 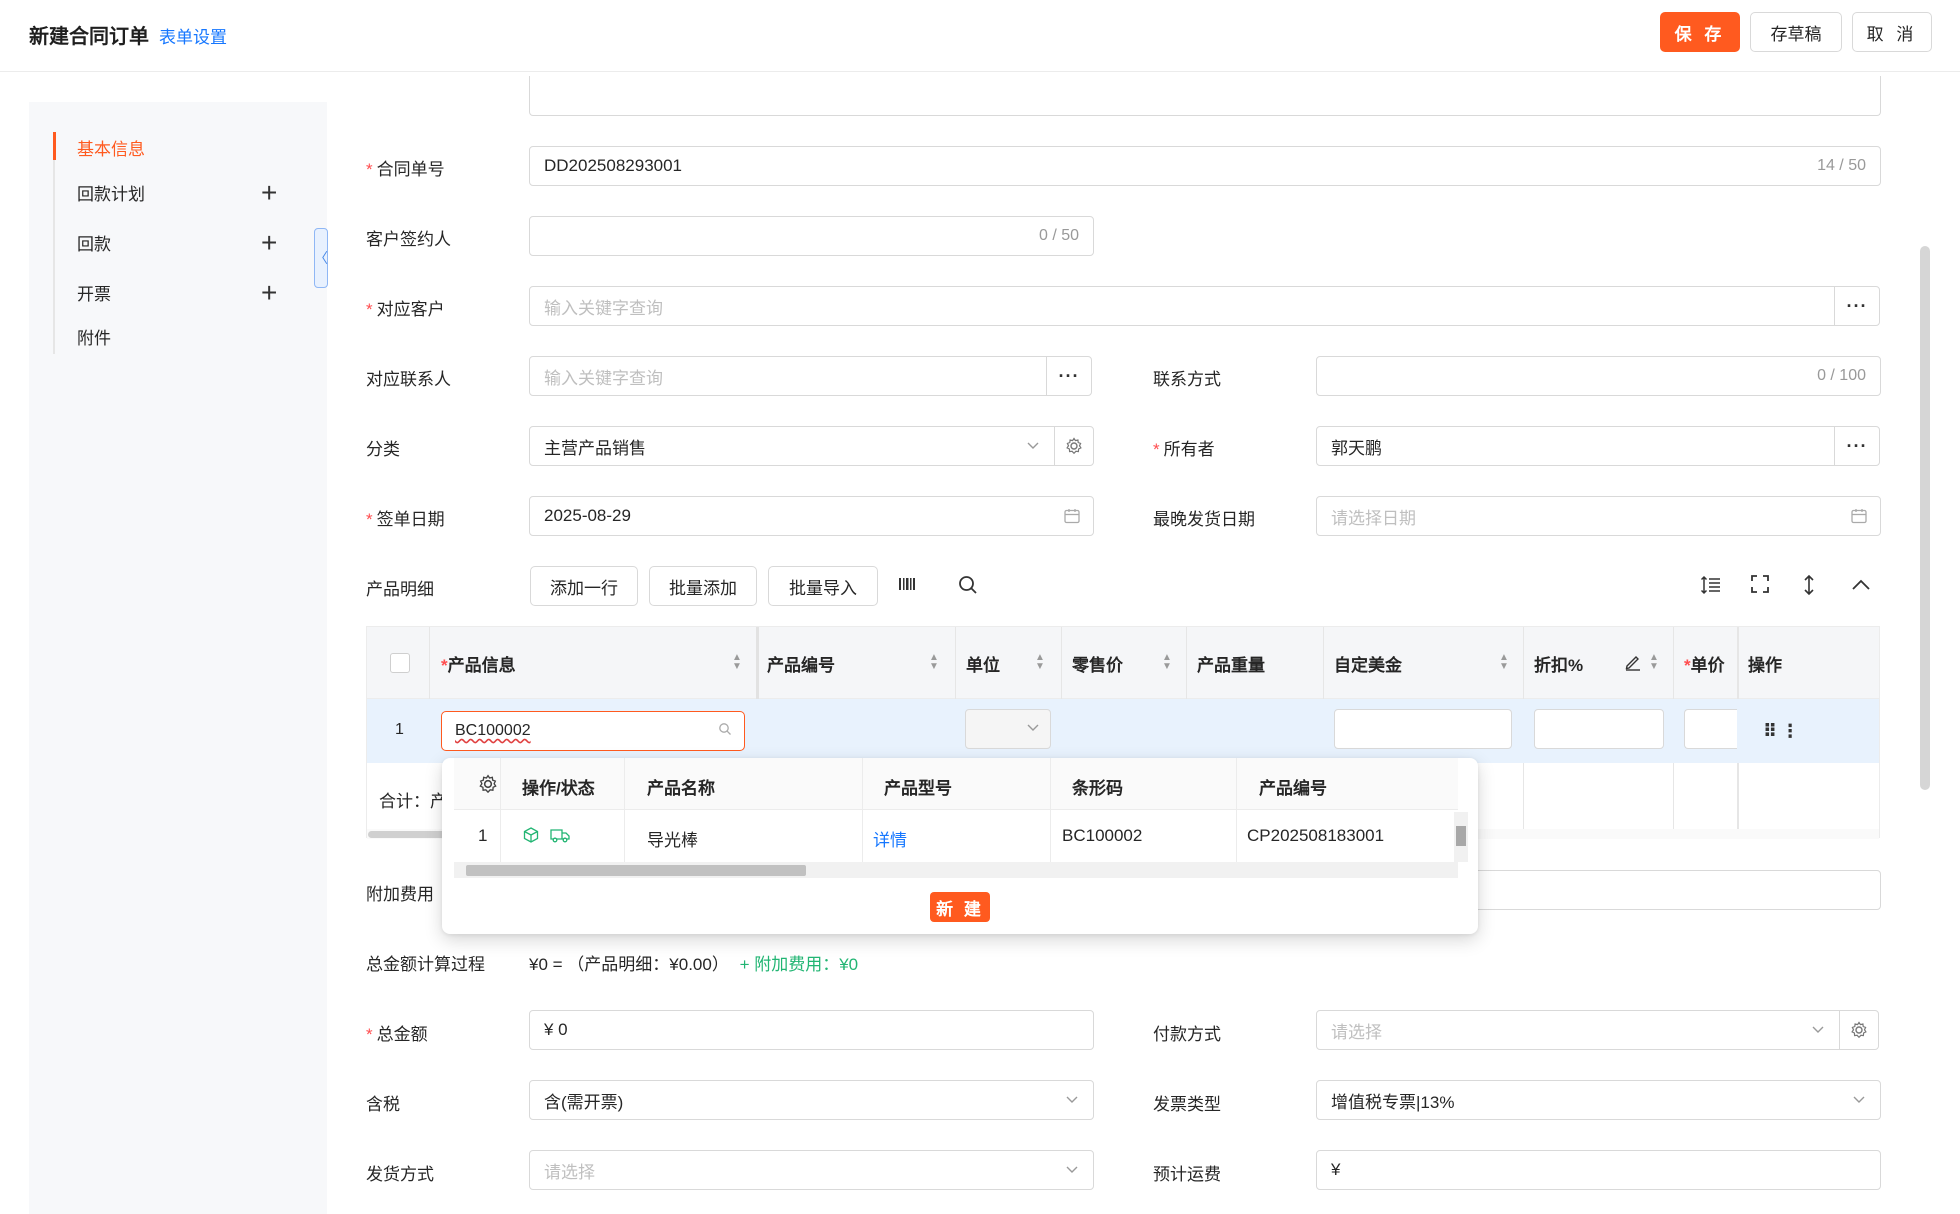 I want to click on contact-more-button: ···, so click(x=1069, y=376).